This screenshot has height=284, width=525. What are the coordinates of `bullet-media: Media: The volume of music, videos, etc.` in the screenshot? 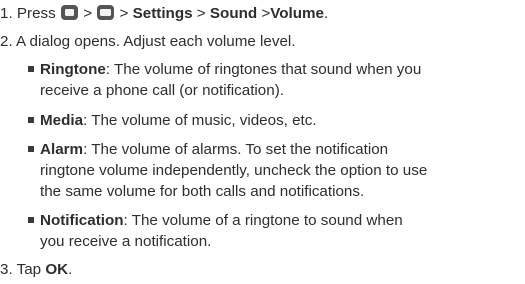 It's located at (273, 120).